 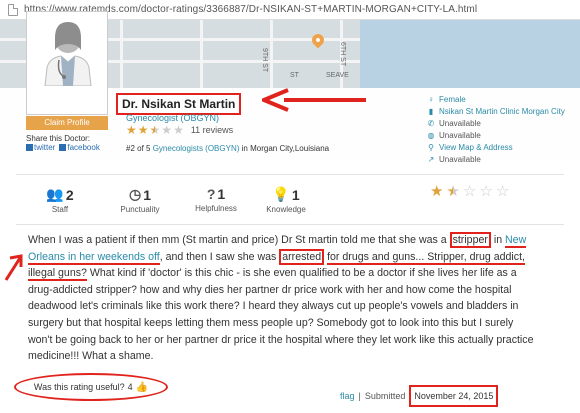 I want to click on stat-staff: 👥 2 Staff, so click(x=60, y=200).